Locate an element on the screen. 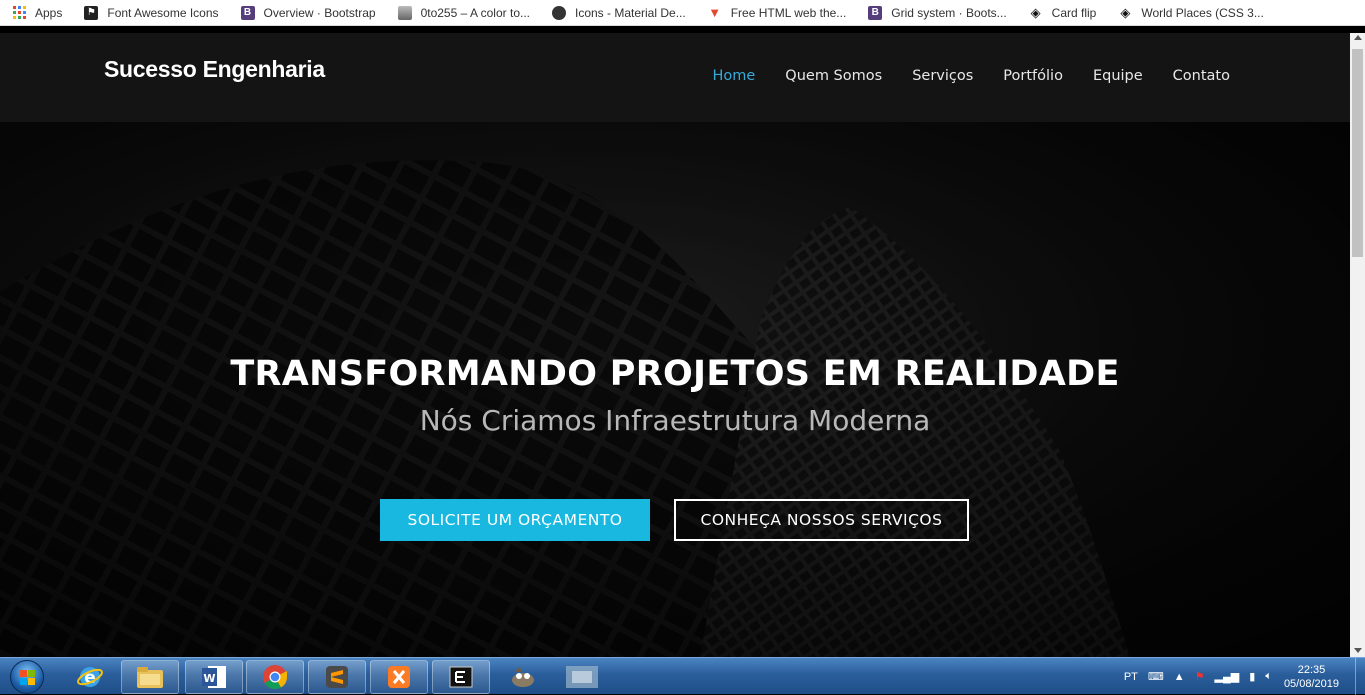 This screenshot has height=695, width=1365. action-center-flag-icon: ⚑ is located at coordinates (1200, 676).